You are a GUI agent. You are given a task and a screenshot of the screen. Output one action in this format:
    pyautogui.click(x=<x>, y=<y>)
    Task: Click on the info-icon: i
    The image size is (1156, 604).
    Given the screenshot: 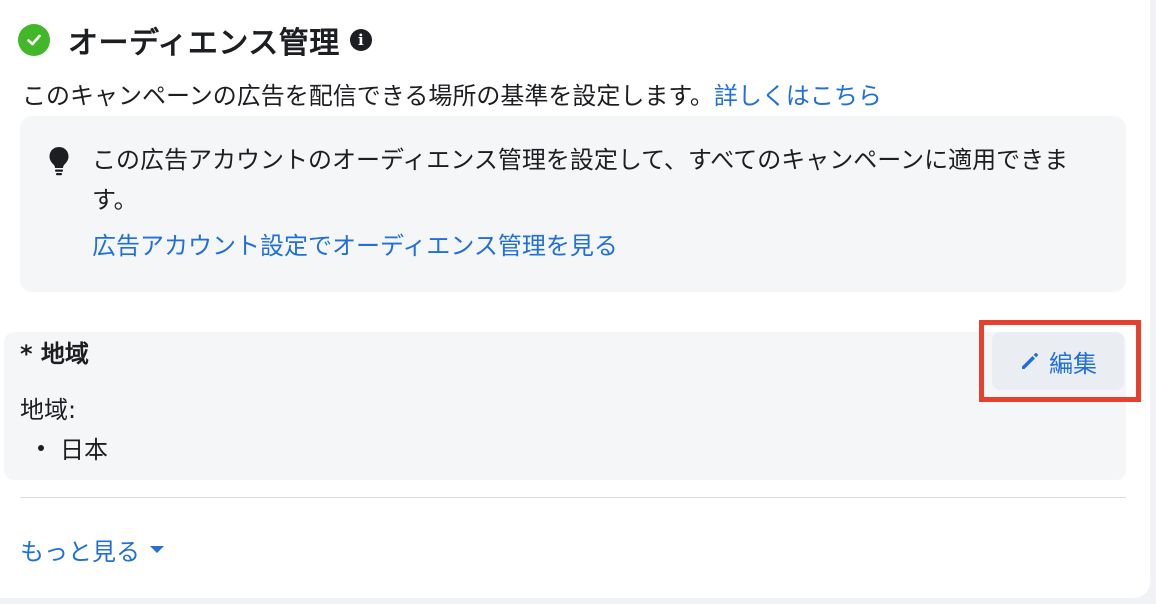 What is the action you would take?
    pyautogui.click(x=360, y=40)
    